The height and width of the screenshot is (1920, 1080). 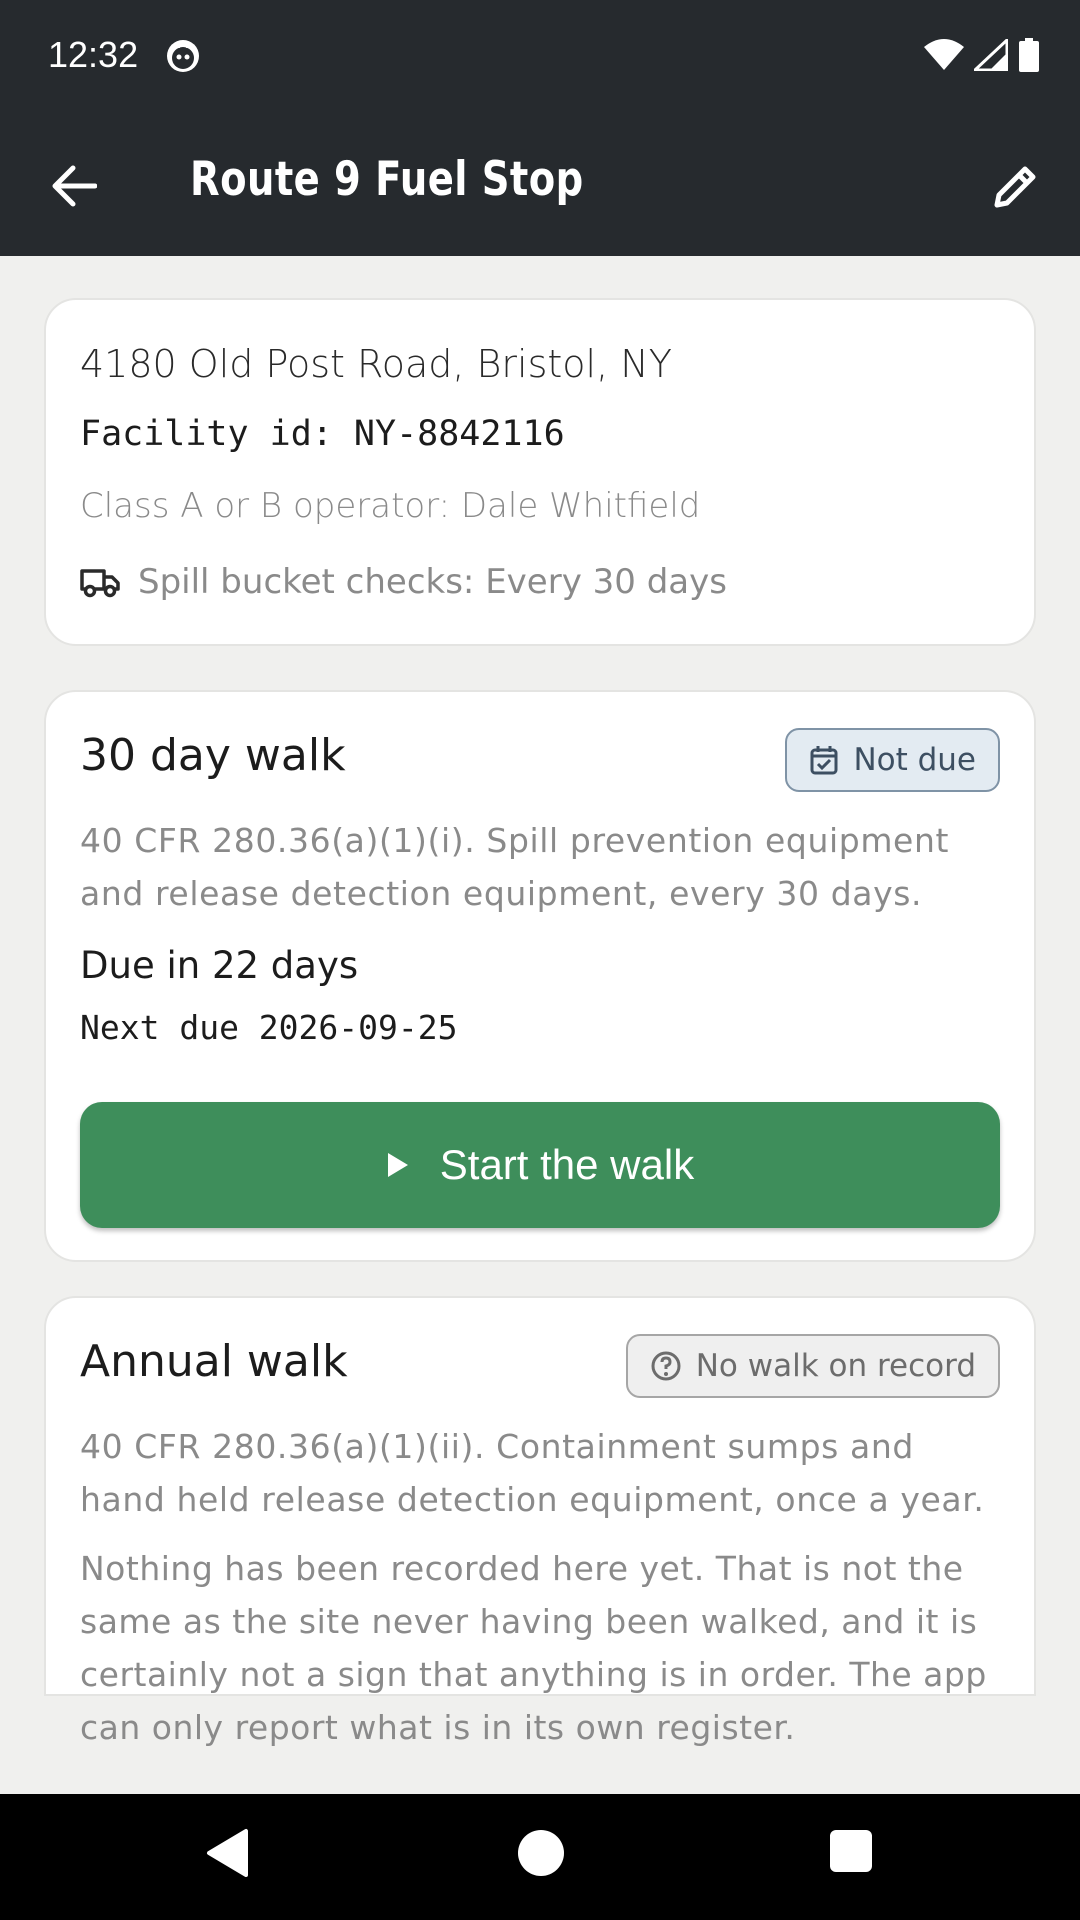 What do you see at coordinates (214, 1361) in the screenshot?
I see `walk-annual-title: Annual walk` at bounding box center [214, 1361].